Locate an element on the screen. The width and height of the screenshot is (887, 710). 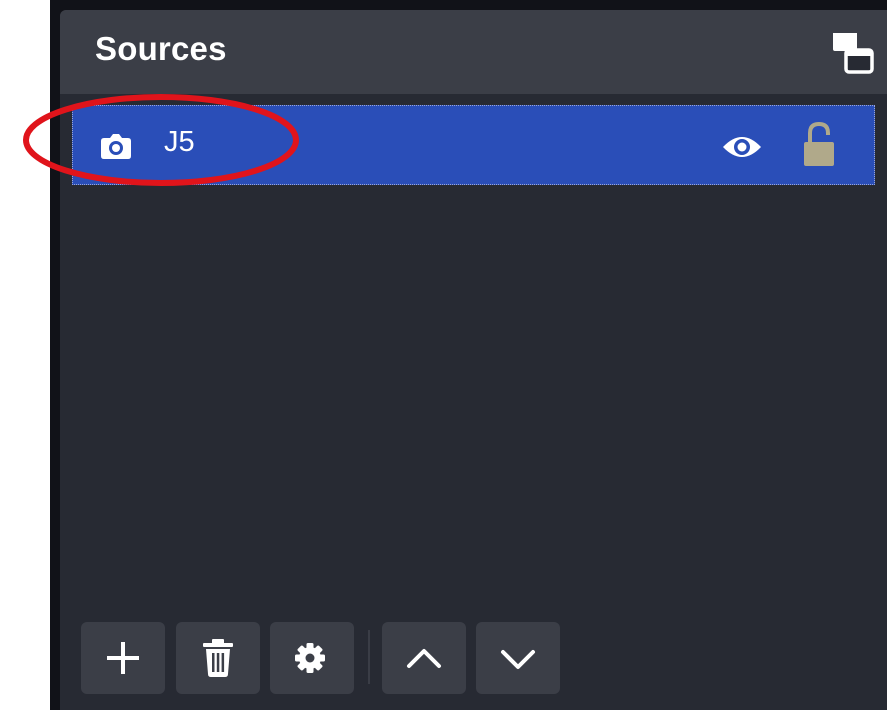
chevron-down-icon is located at coordinates (518, 659).